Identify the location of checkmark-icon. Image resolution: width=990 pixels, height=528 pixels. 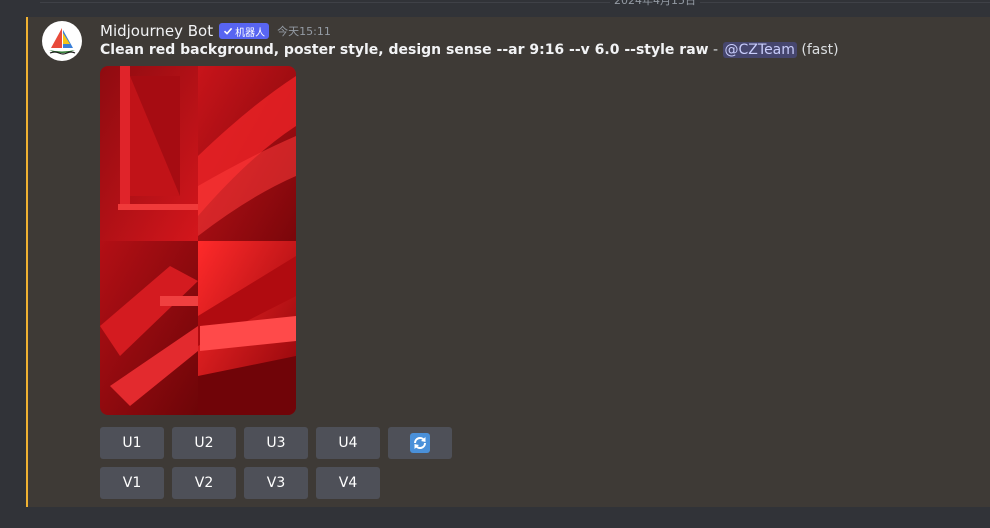
(228, 31).